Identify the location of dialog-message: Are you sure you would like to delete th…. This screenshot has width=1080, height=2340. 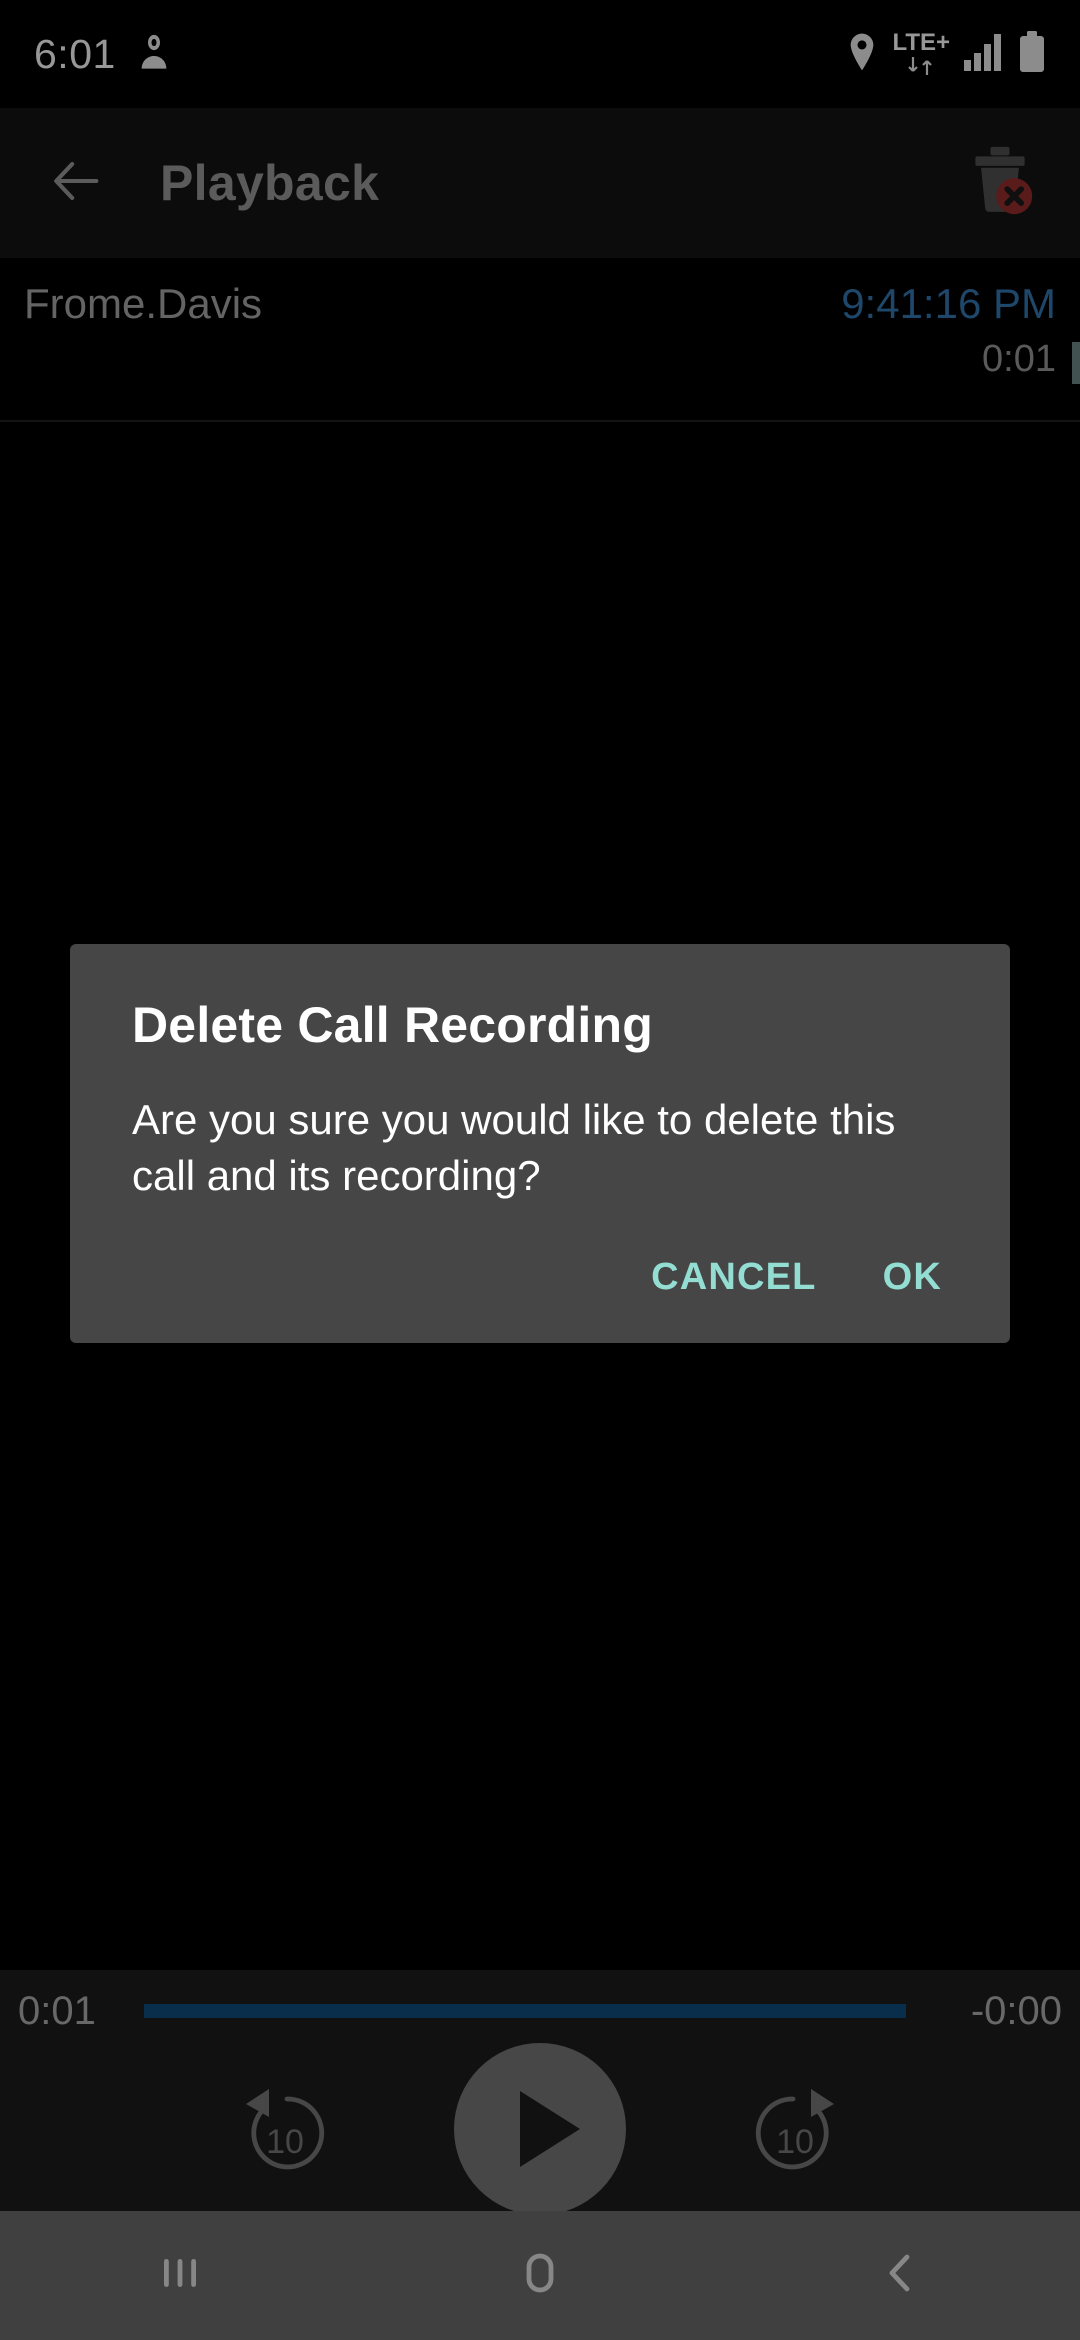
(514, 1147).